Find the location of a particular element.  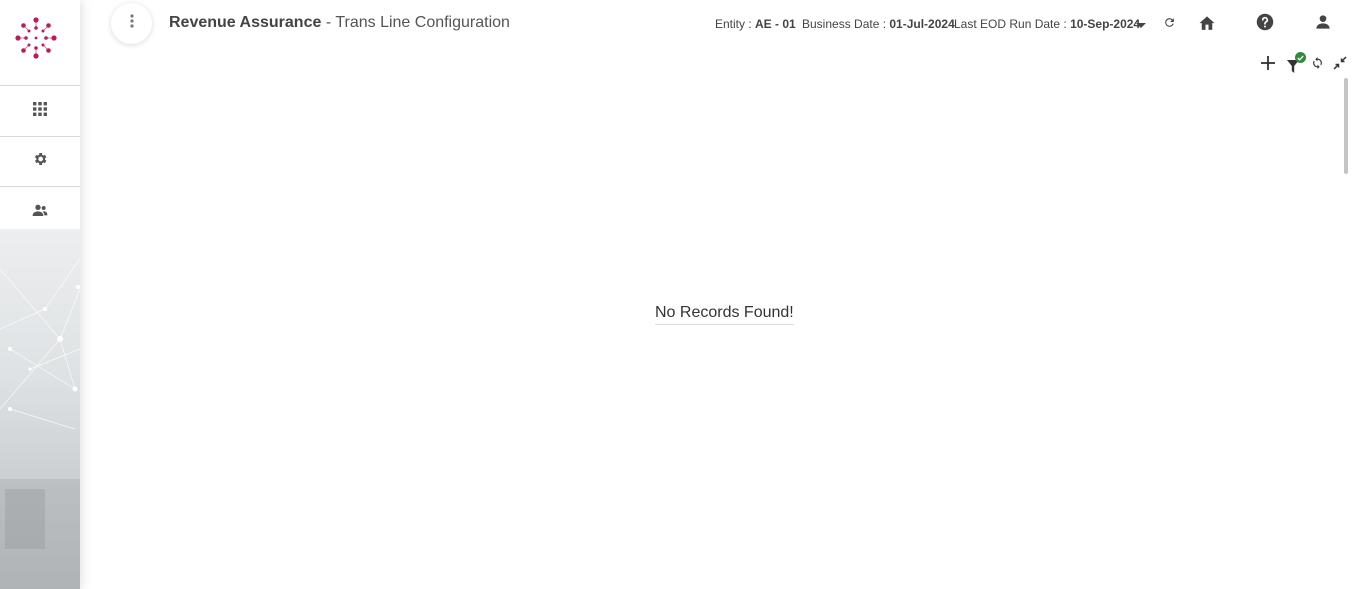

collapse-icon is located at coordinates (1340, 65).